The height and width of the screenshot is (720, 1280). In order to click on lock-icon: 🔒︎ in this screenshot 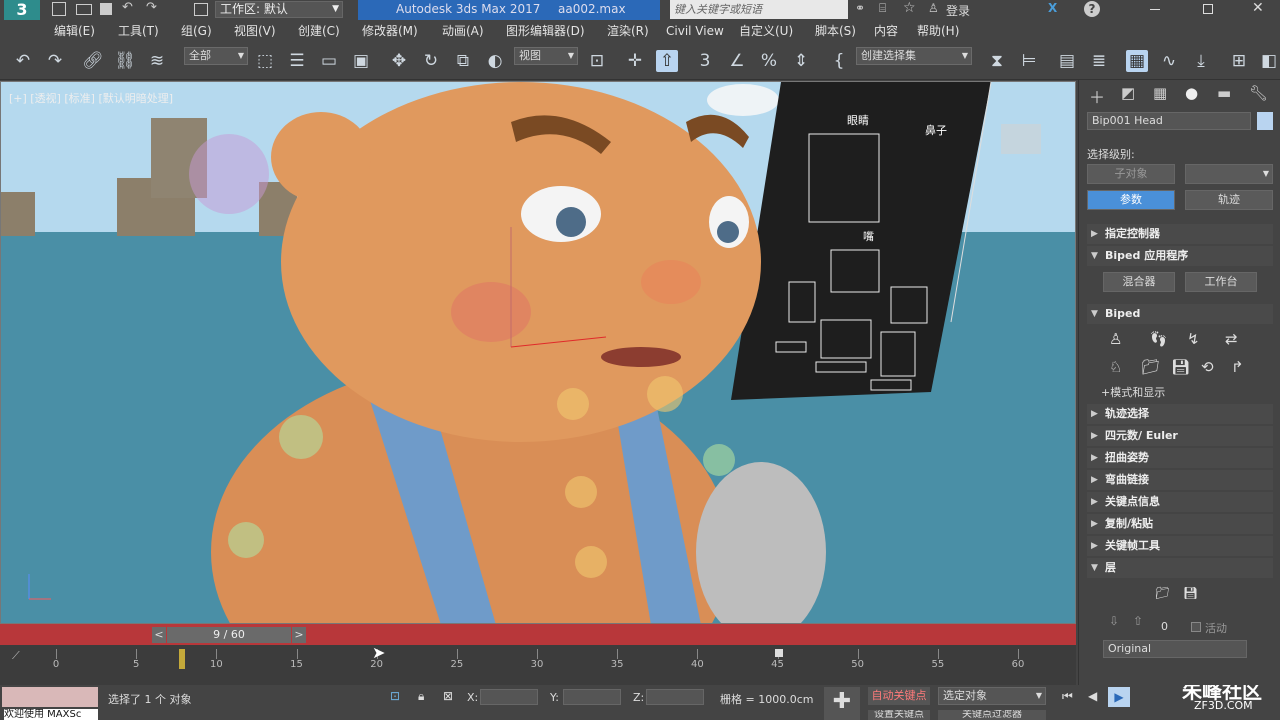, I will do `click(421, 696)`.